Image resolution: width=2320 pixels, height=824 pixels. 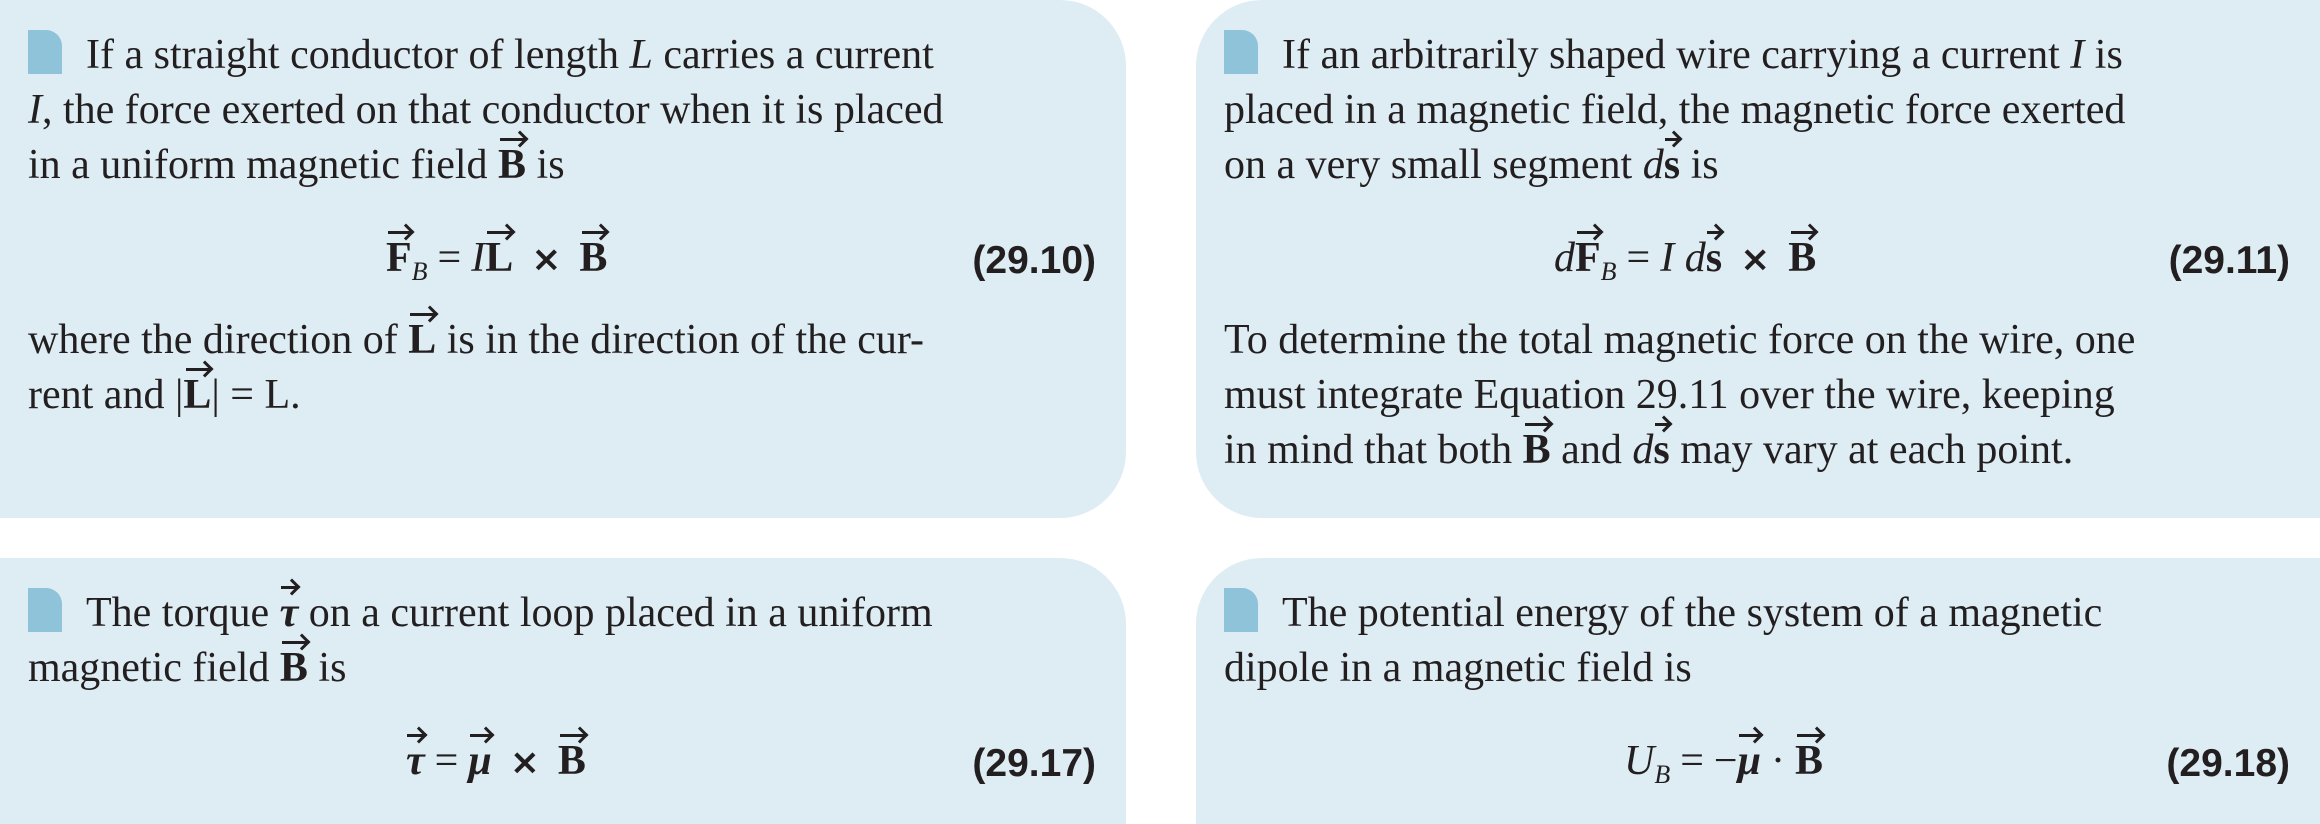 I want to click on equation-29-18: UB = −μ · B (29.18), so click(x=1757, y=762).